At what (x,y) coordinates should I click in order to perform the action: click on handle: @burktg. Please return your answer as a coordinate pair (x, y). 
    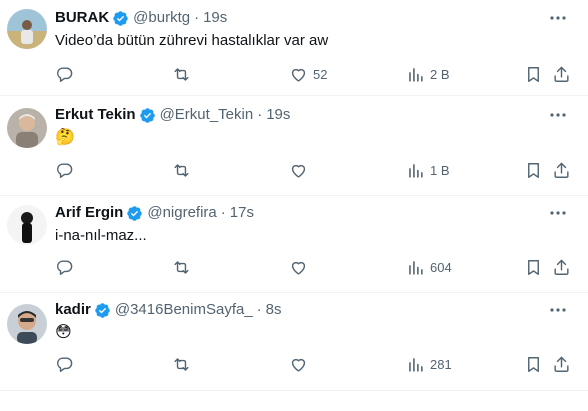
    Looking at the image, I should click on (161, 18).